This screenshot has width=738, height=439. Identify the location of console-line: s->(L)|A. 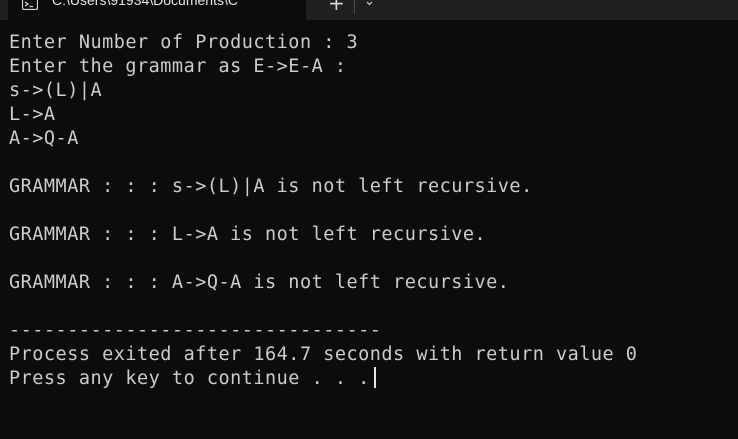
(56, 90).